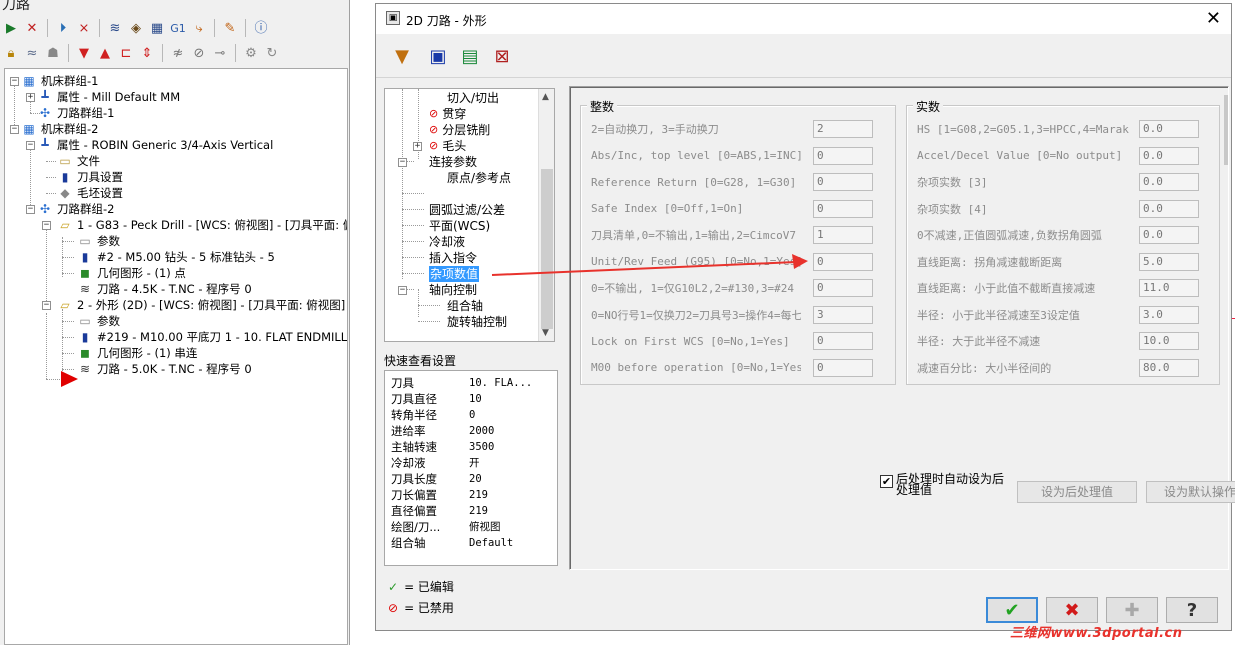  I want to click on watermark: 三维网www.3dportal.cn, so click(1096, 633).